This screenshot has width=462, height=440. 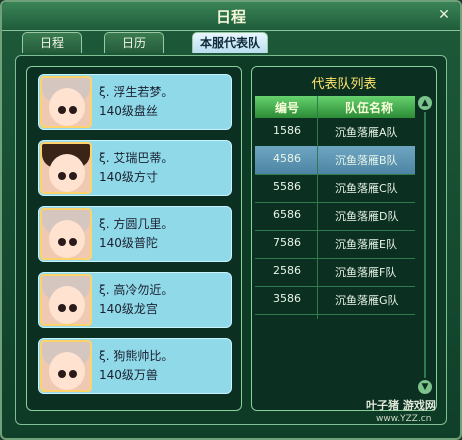 I want to click on cell-id: 3586, so click(x=287, y=298).